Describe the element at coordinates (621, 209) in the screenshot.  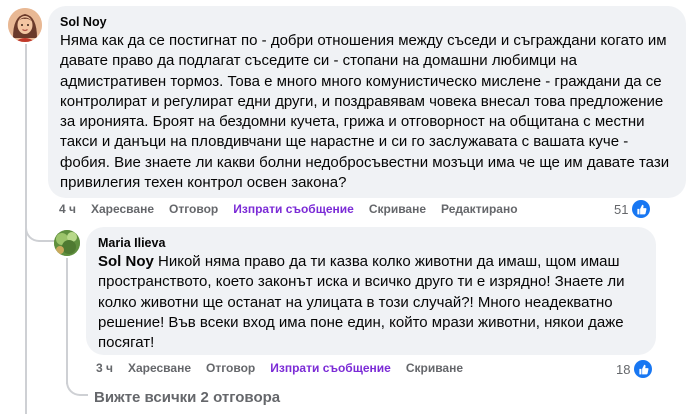
I see `reaction-count-value: 51` at that location.